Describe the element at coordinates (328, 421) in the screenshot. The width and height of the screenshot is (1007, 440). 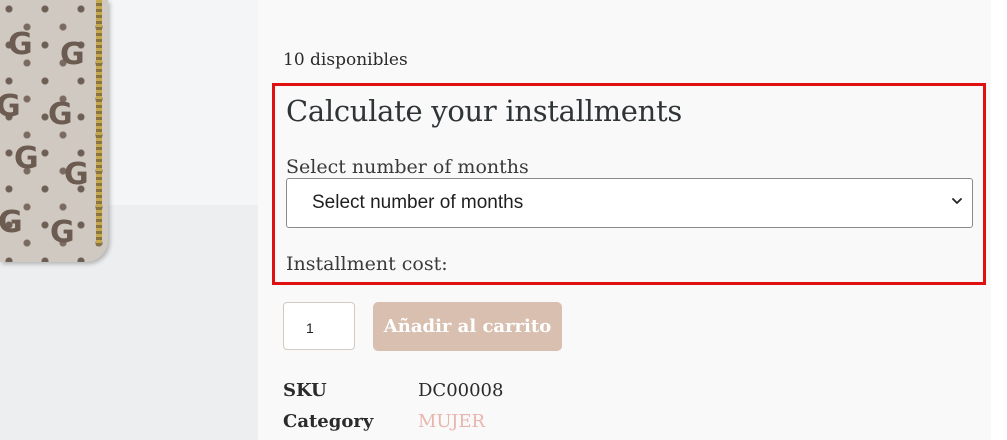
I see `category-label: Category` at that location.